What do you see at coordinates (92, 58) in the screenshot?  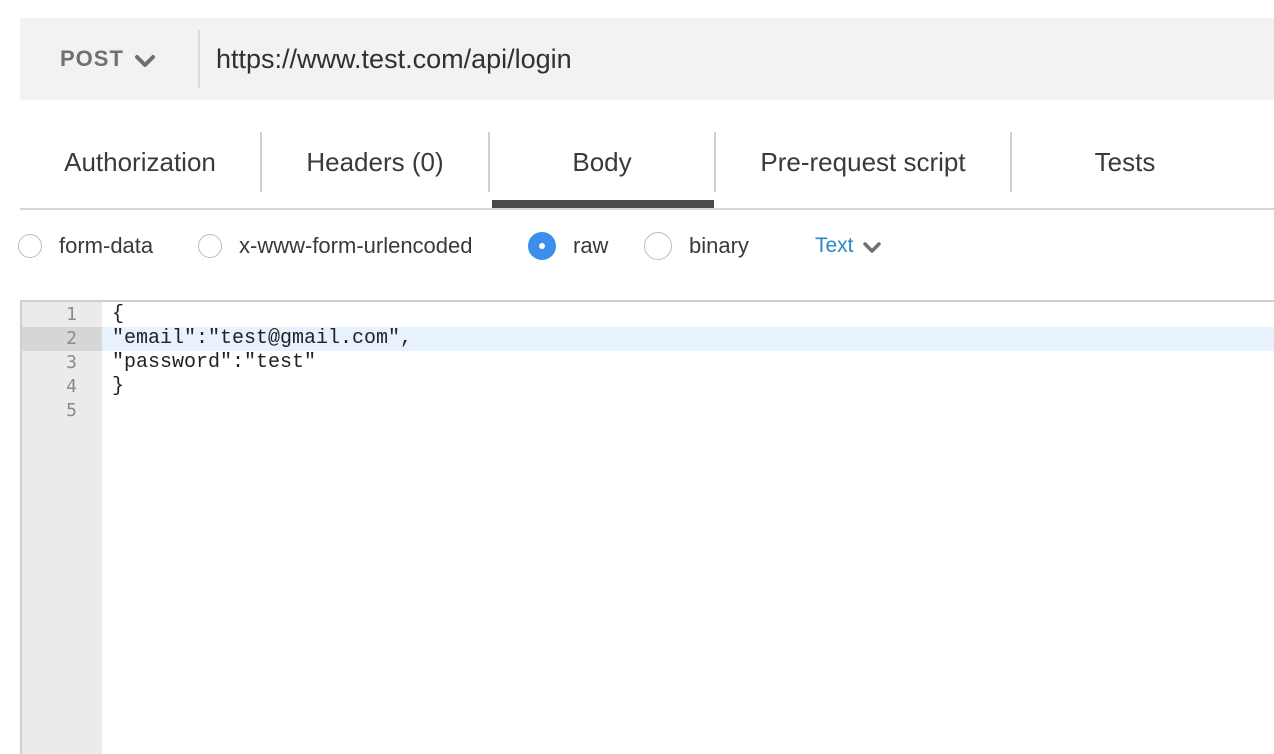 I see `method-label: POST` at bounding box center [92, 58].